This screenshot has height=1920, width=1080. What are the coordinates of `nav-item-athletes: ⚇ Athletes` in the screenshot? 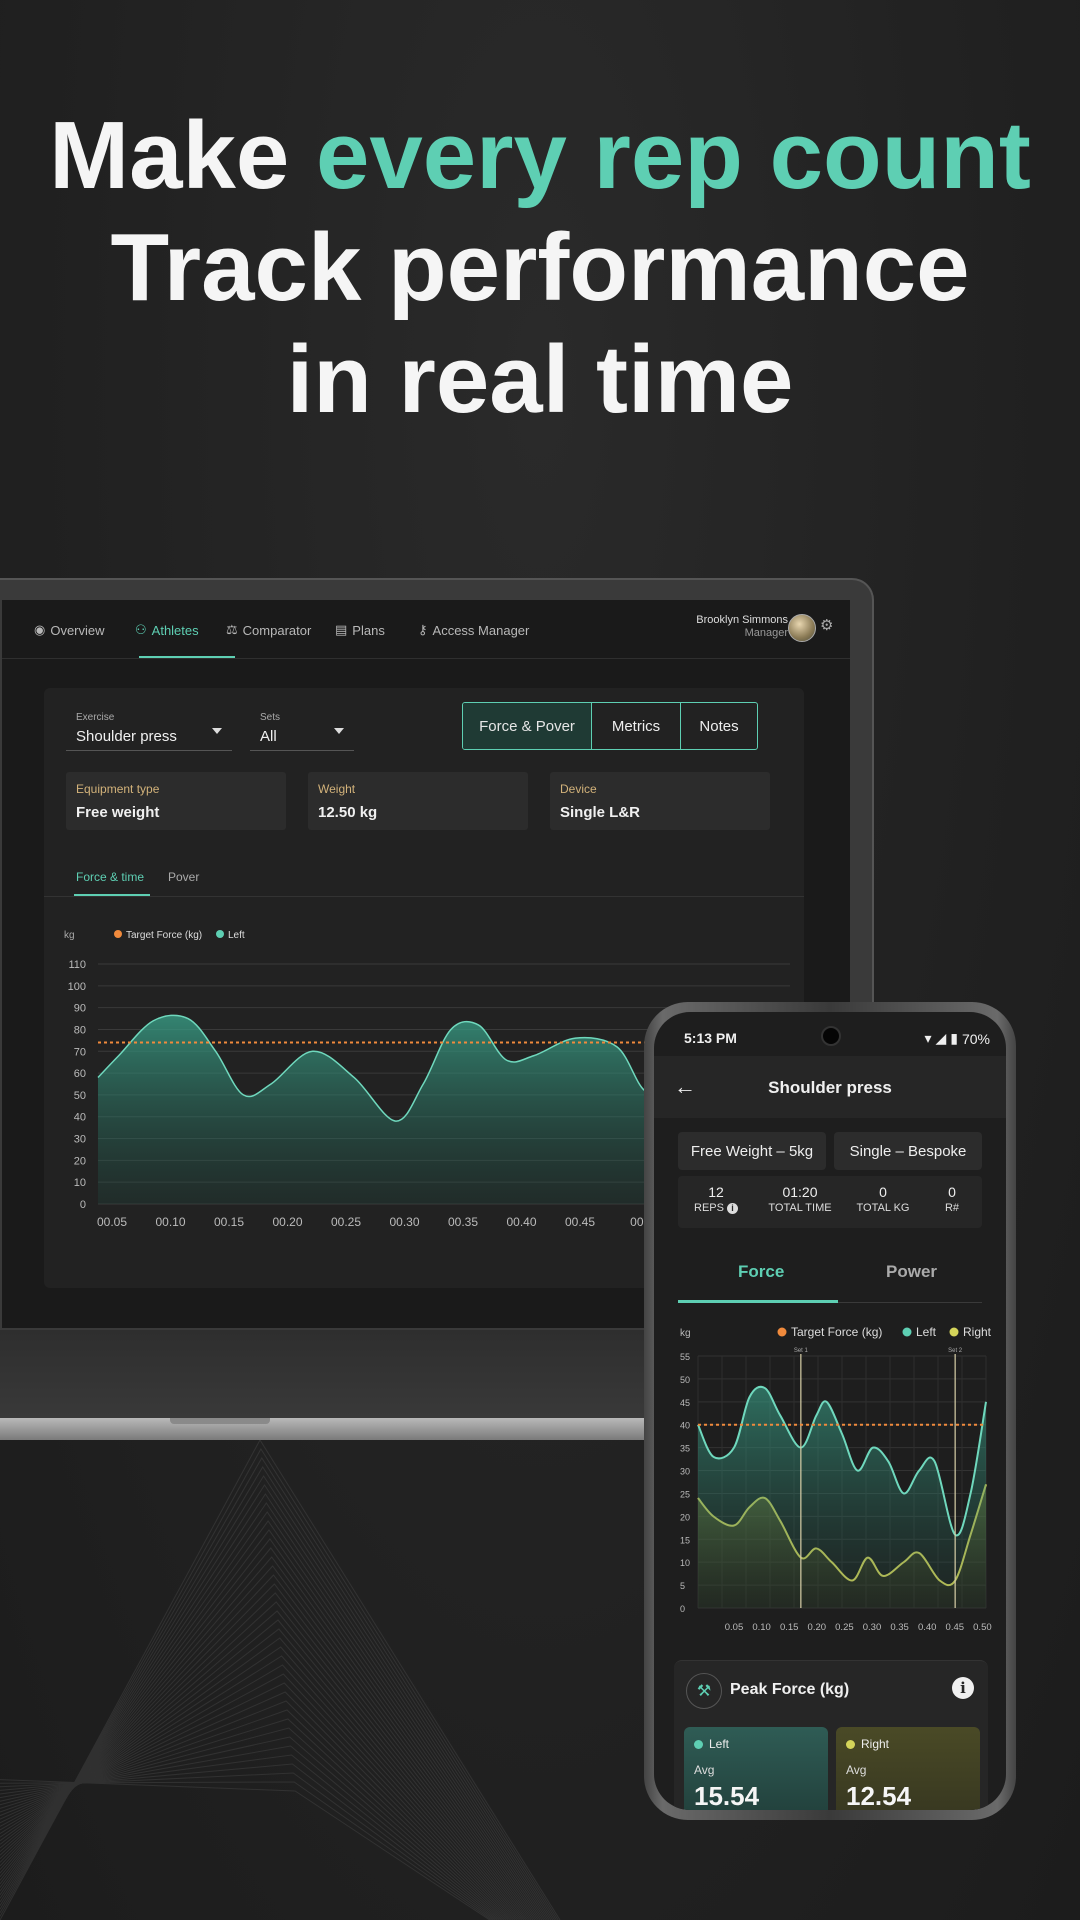 It's located at (167, 630).